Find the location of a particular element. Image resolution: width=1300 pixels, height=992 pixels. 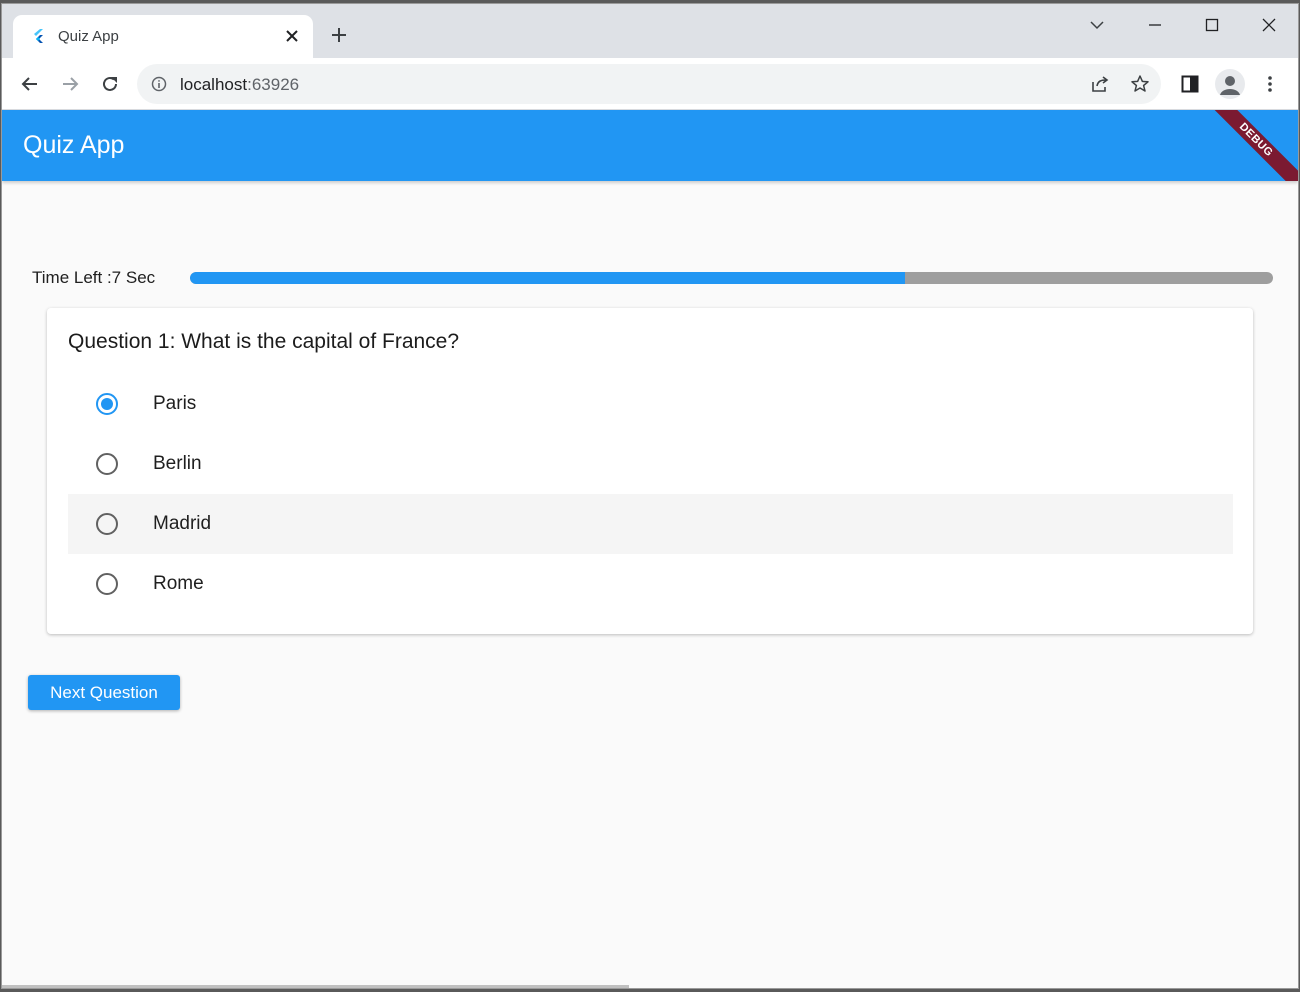

app-title: Quiz App is located at coordinates (74, 145).